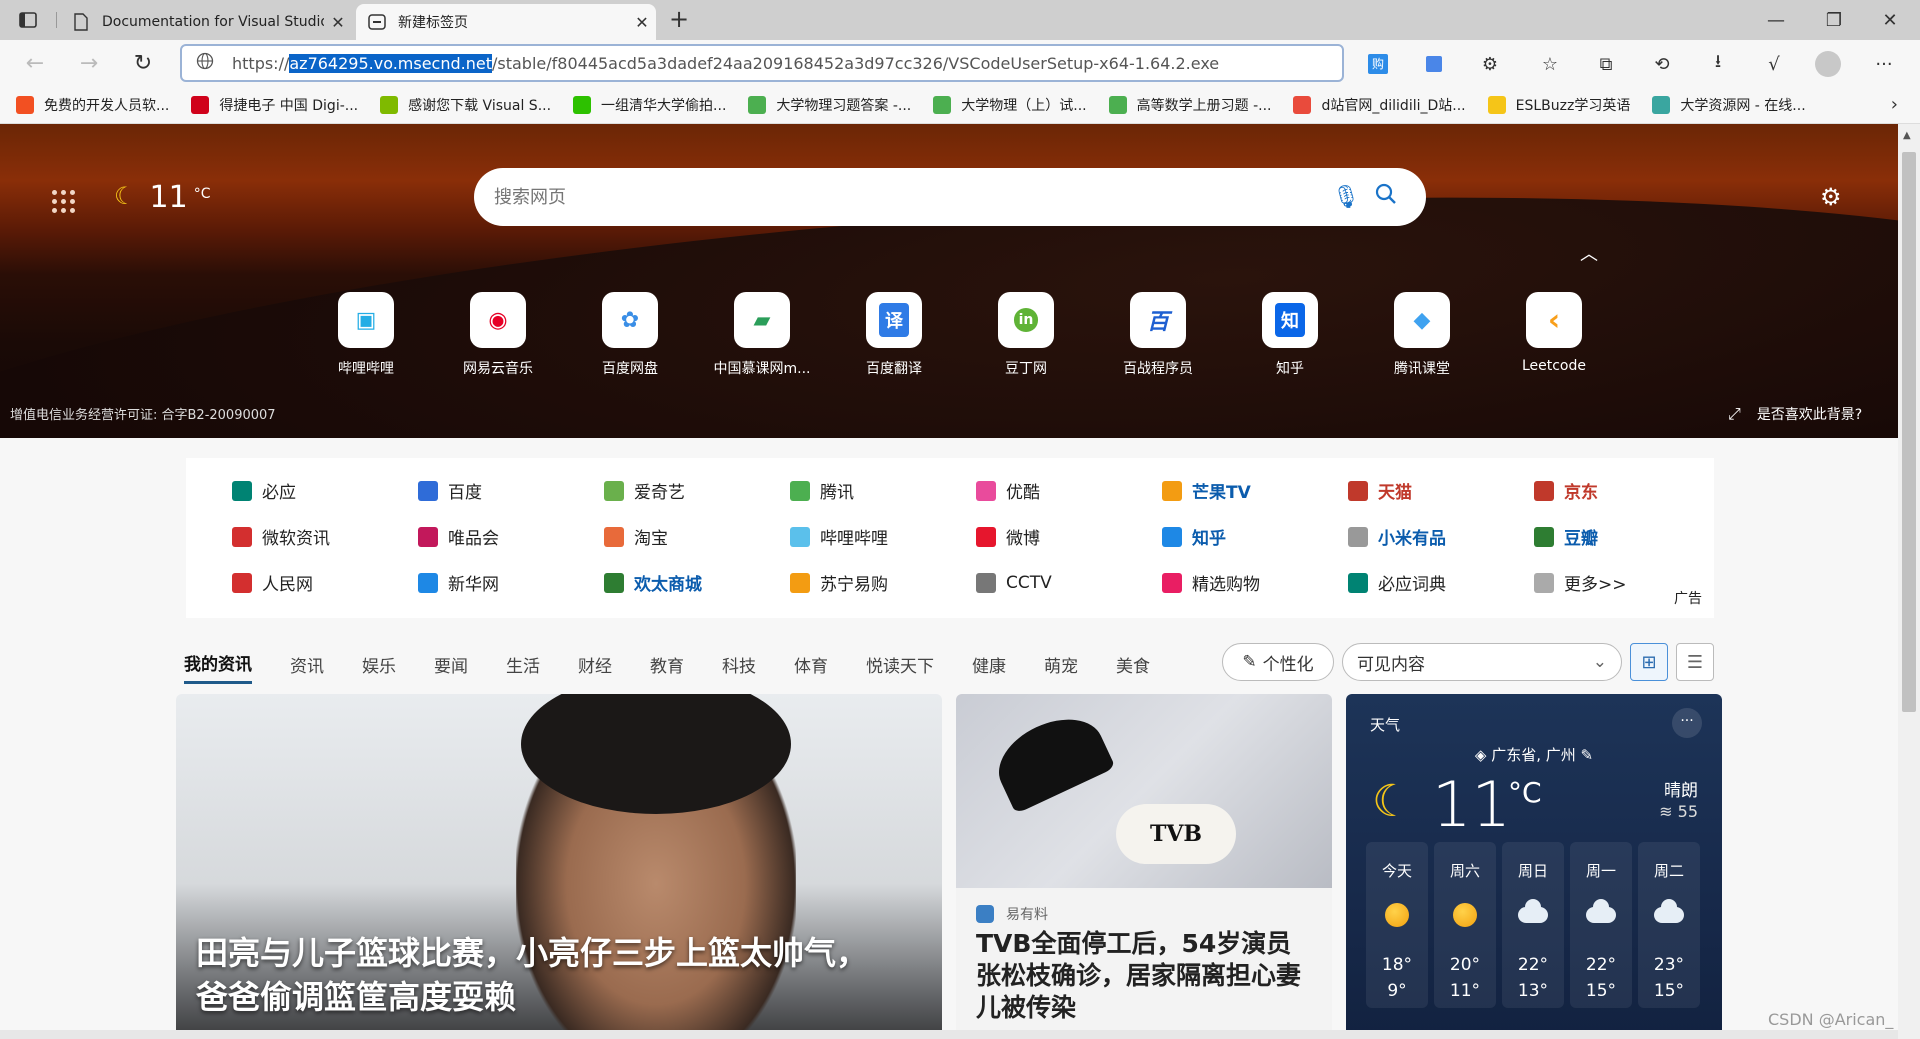  Describe the element at coordinates (1718, 64) in the screenshot. I see `download-icon: ⭳` at that location.